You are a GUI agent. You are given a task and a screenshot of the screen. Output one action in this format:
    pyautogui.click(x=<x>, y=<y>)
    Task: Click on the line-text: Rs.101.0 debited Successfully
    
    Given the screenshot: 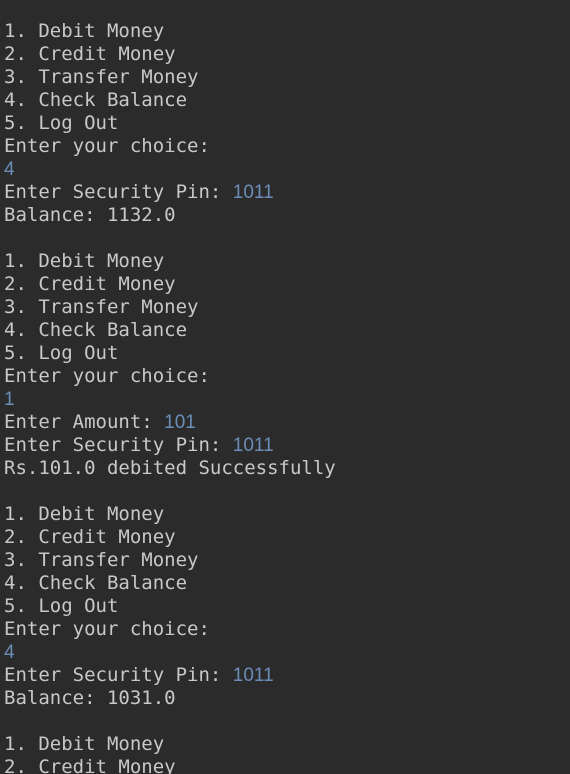 What is the action you would take?
    pyautogui.click(x=170, y=468)
    